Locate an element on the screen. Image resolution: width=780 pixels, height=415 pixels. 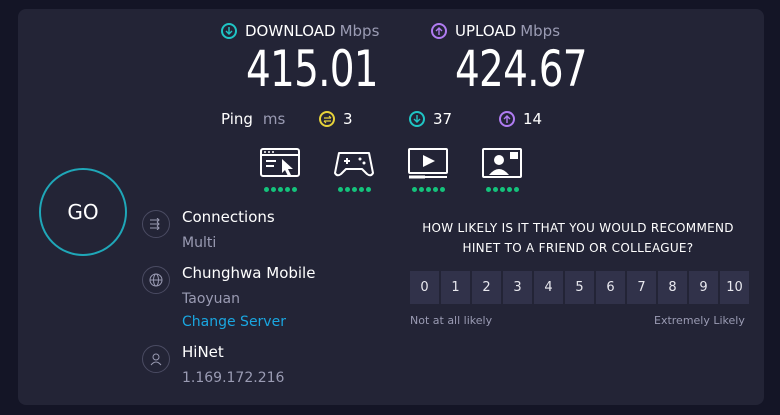
survey-scale: 0 1 2 3 4 5 6 7 8 9 10 is located at coordinates (579, 287).